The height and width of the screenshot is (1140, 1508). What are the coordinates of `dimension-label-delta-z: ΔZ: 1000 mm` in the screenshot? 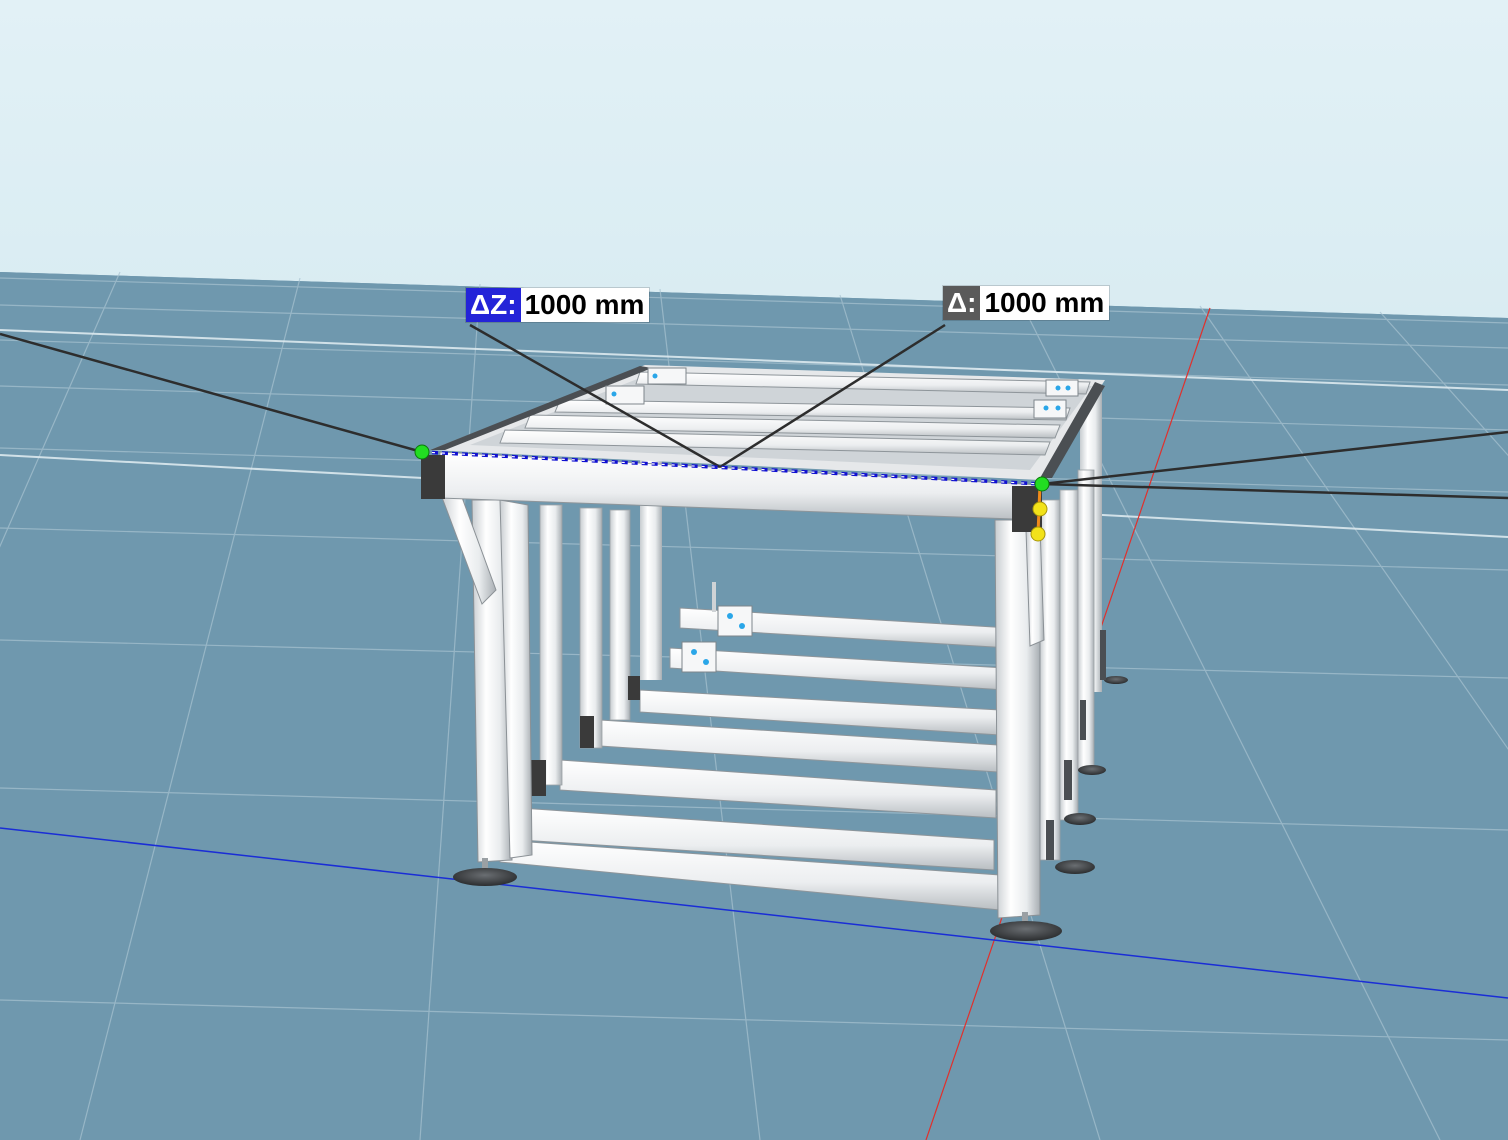 It's located at (558, 305).